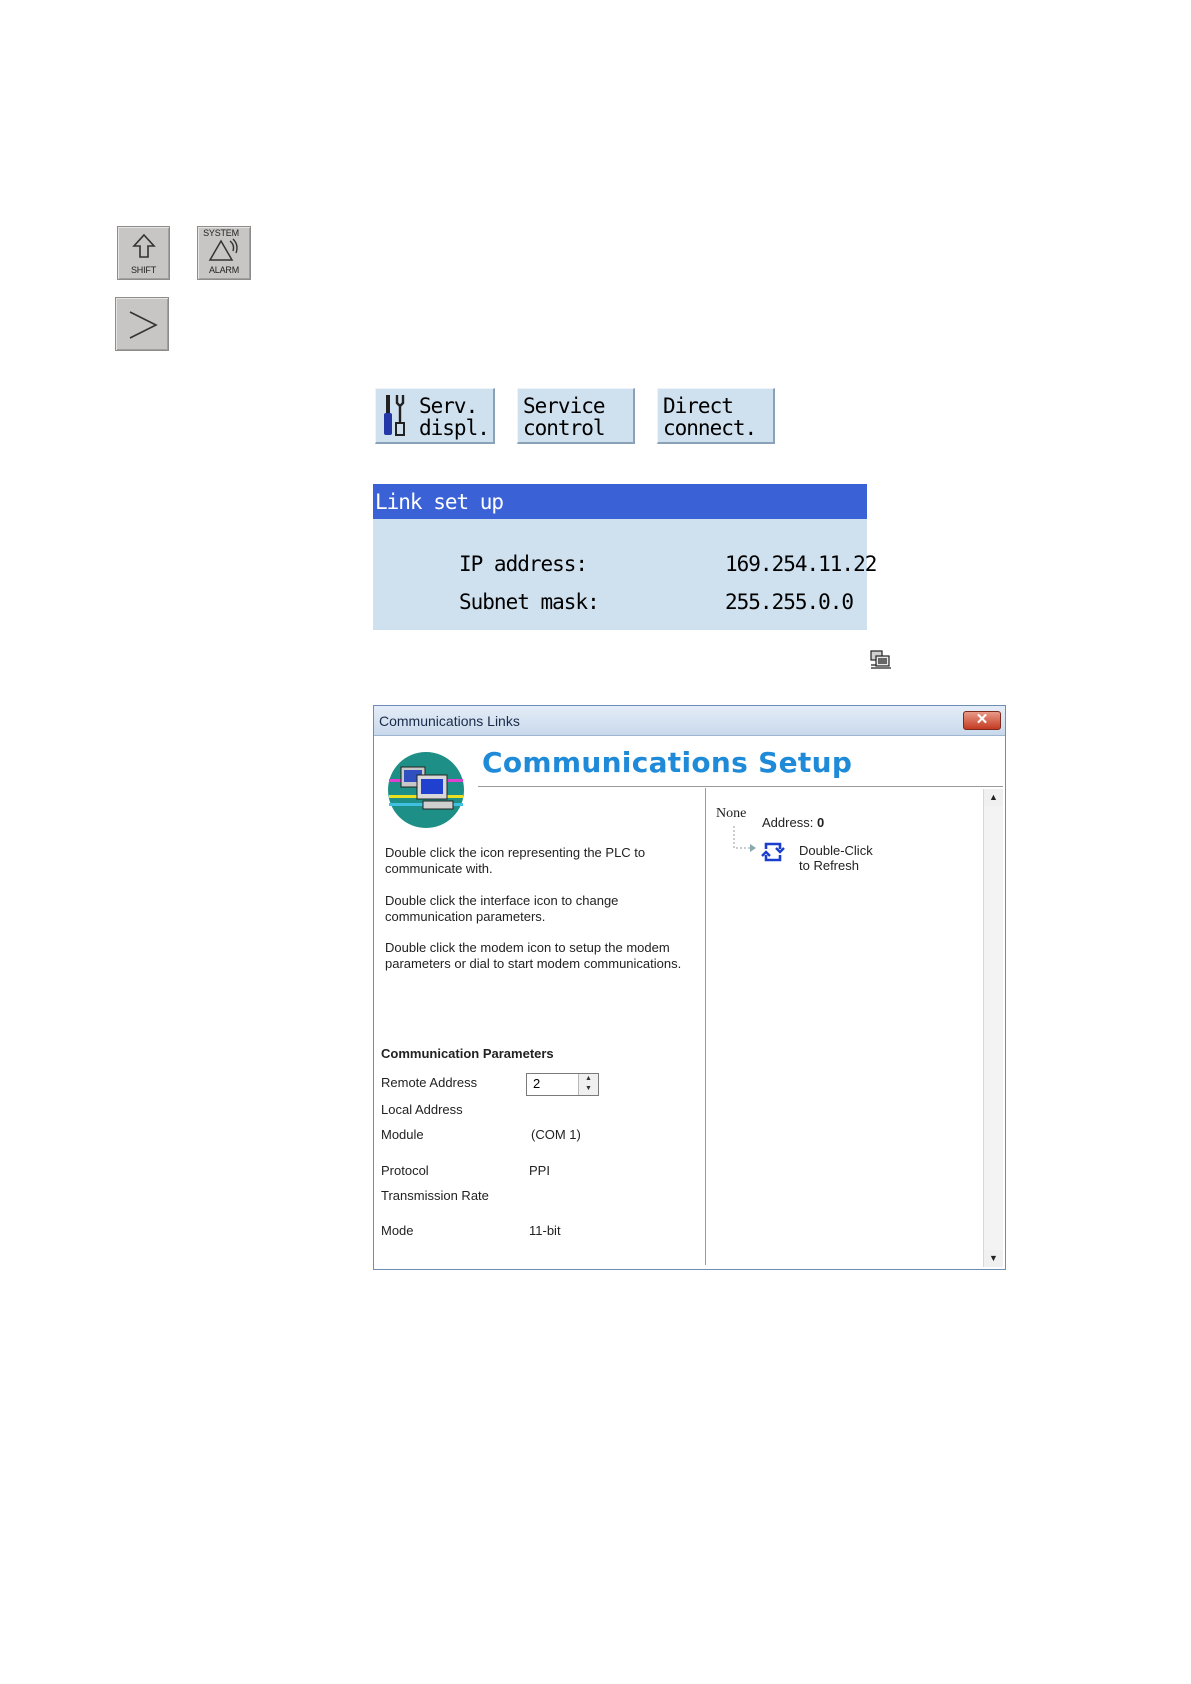  I want to click on vertical-scrollbar: ▲ ▼, so click(993, 1028).